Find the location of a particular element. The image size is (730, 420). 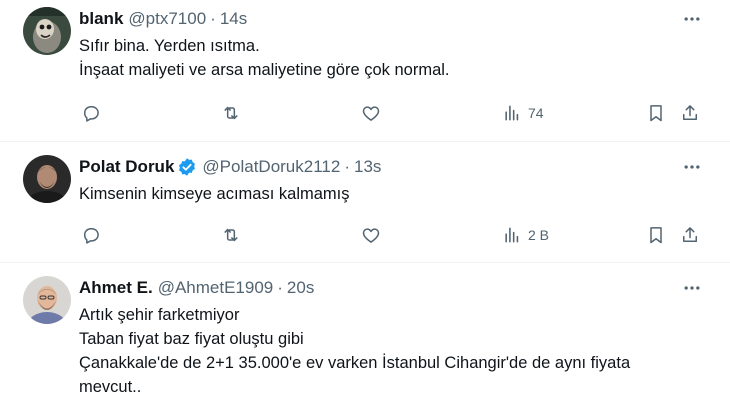

tweet-header: Polat Doruk @PolatDoruk2112 · 13s is located at coordinates (230, 167).